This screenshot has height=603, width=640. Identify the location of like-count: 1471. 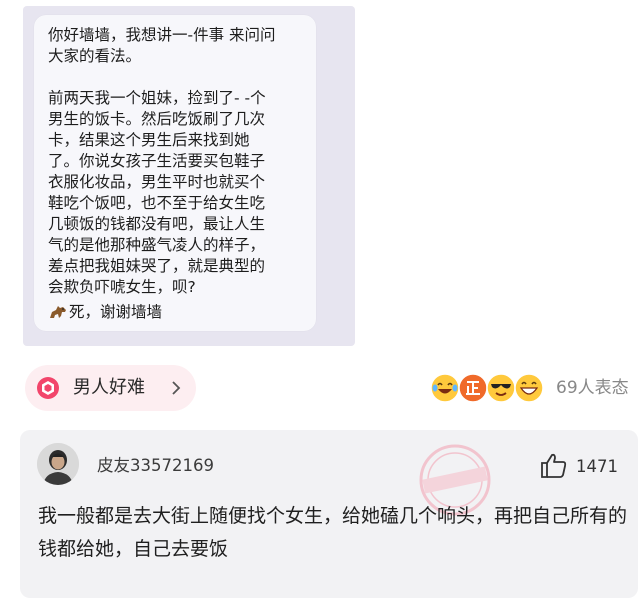
(597, 466).